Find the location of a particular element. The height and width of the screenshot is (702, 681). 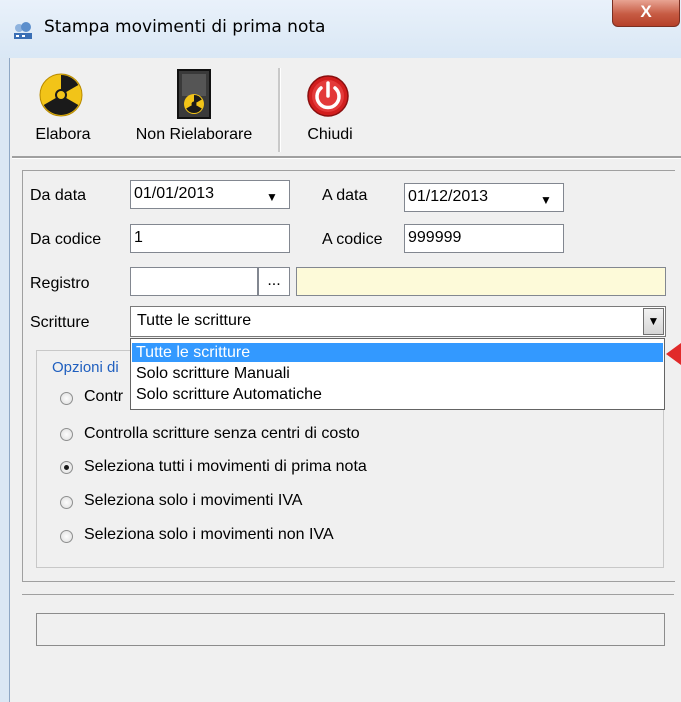

close-window-button: X is located at coordinates (646, 13).